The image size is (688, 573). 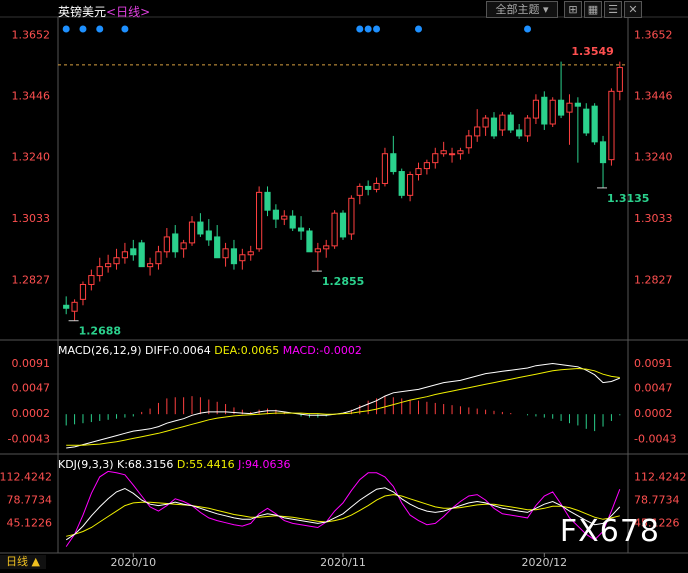 What do you see at coordinates (100, 331) in the screenshot?
I see `low-price-label: 1.2688` at bounding box center [100, 331].